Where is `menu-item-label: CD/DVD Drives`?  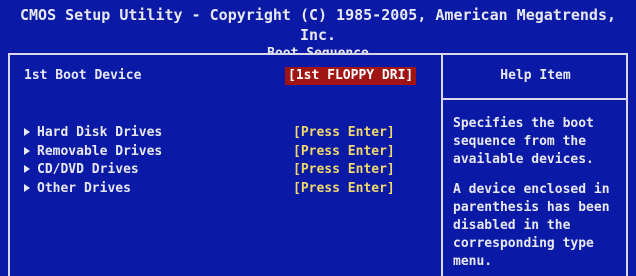 menu-item-label: CD/DVD Drives is located at coordinates (88, 169).